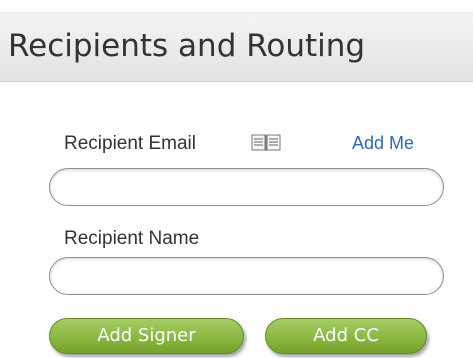 The image size is (473, 358). What do you see at coordinates (266, 143) in the screenshot?
I see `address-book-icon` at bounding box center [266, 143].